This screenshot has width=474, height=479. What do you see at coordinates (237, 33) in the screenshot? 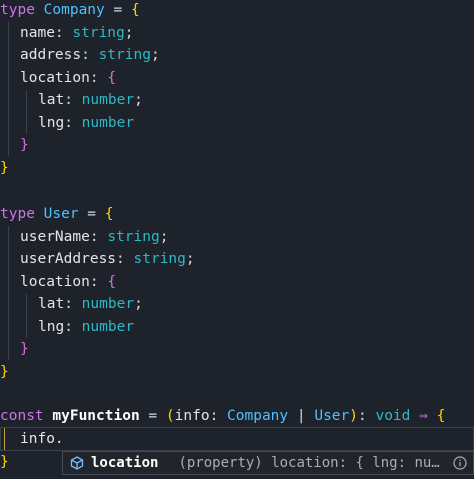
I see `code-line: name: string;` at bounding box center [237, 33].